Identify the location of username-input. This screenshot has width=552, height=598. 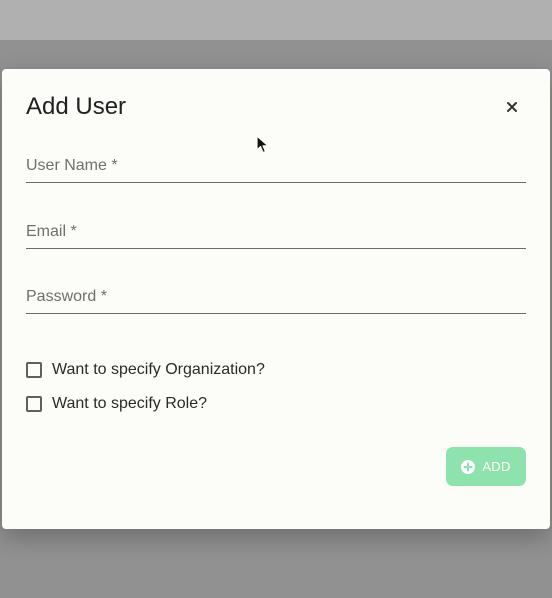
(278, 168).